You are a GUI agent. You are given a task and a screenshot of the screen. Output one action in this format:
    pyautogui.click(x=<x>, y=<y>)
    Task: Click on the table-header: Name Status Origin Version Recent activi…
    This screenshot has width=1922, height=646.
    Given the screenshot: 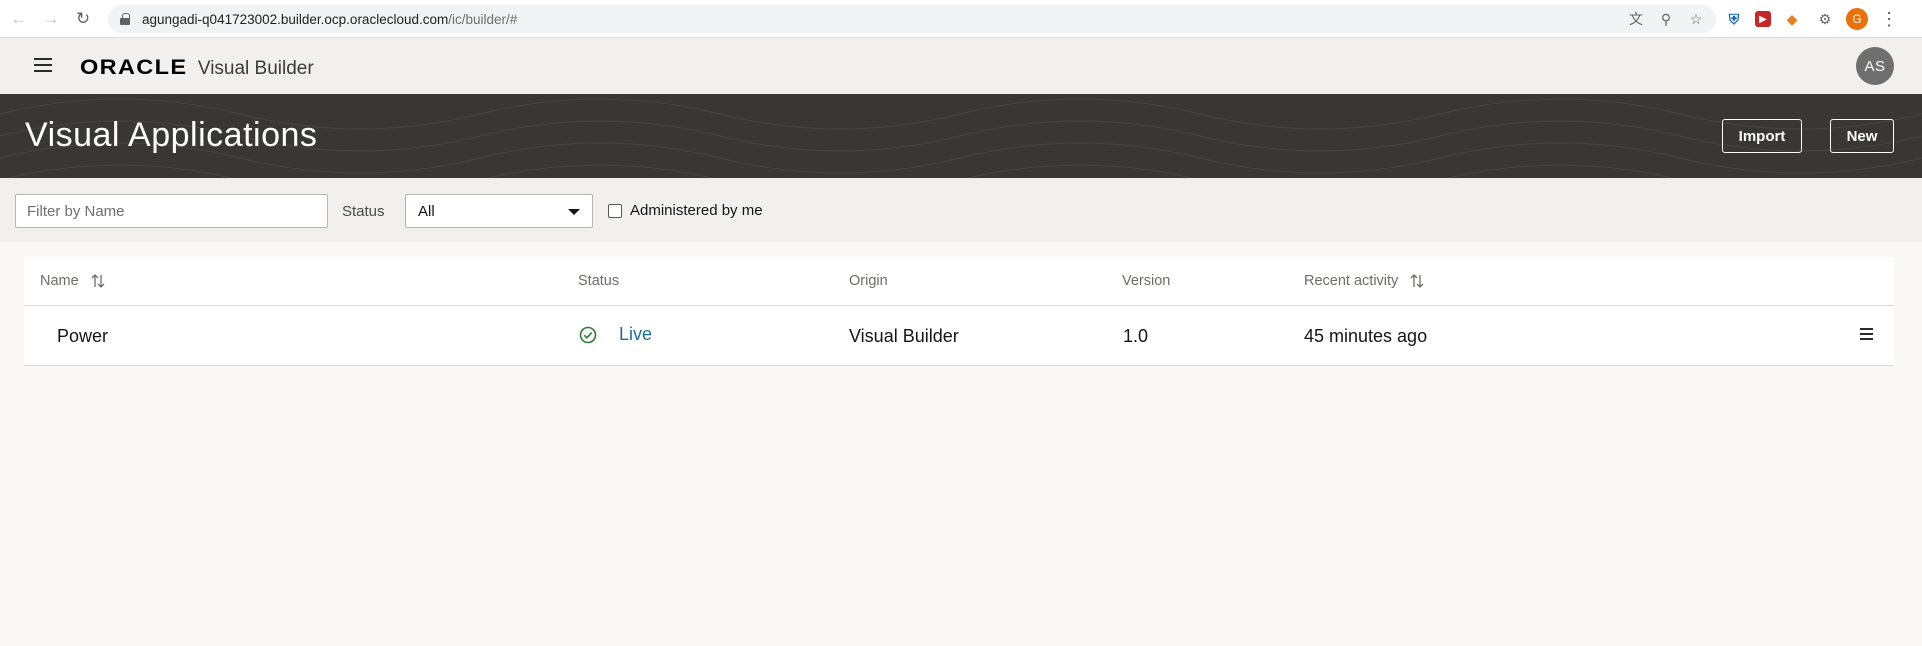 What is the action you would take?
    pyautogui.click(x=959, y=281)
    